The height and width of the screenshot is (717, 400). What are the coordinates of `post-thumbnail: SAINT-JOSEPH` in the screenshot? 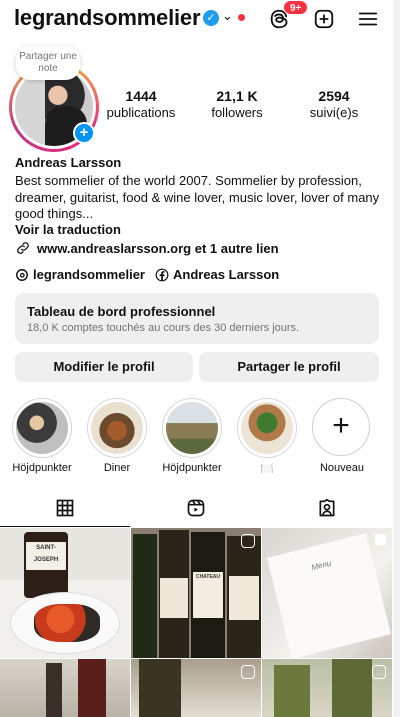 It's located at (65, 593).